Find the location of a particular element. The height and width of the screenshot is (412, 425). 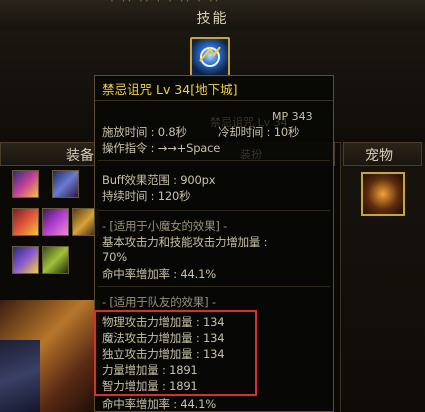

skill-section-title: 技能 is located at coordinates (212, 19).